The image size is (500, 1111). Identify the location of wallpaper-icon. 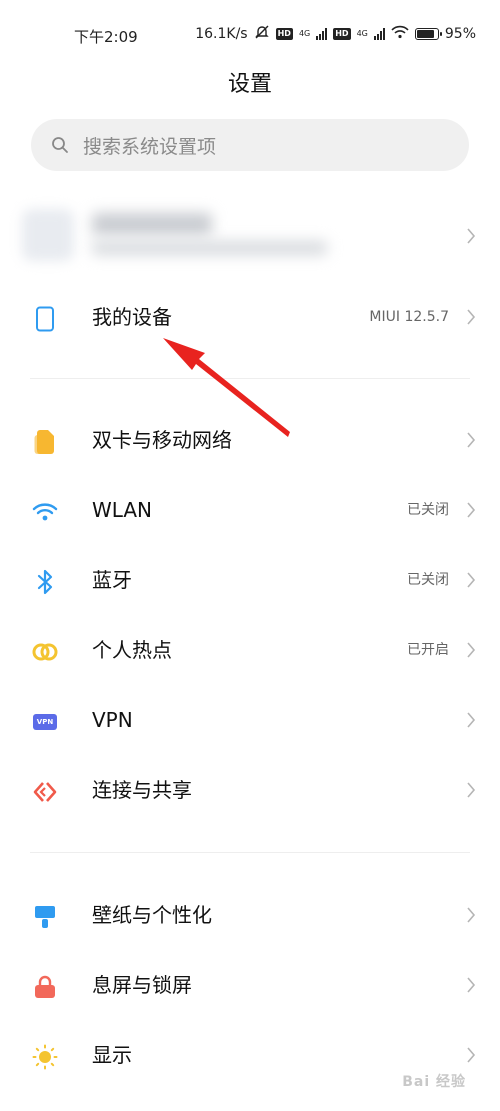
(45, 917).